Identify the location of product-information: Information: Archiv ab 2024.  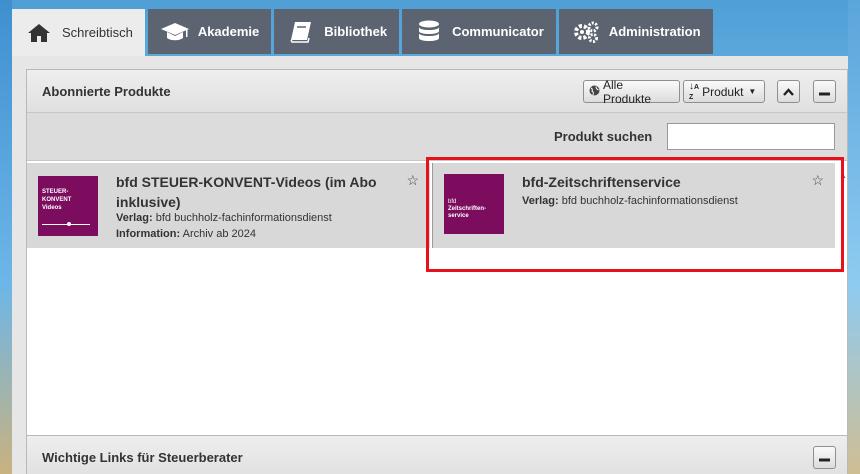
(186, 234).